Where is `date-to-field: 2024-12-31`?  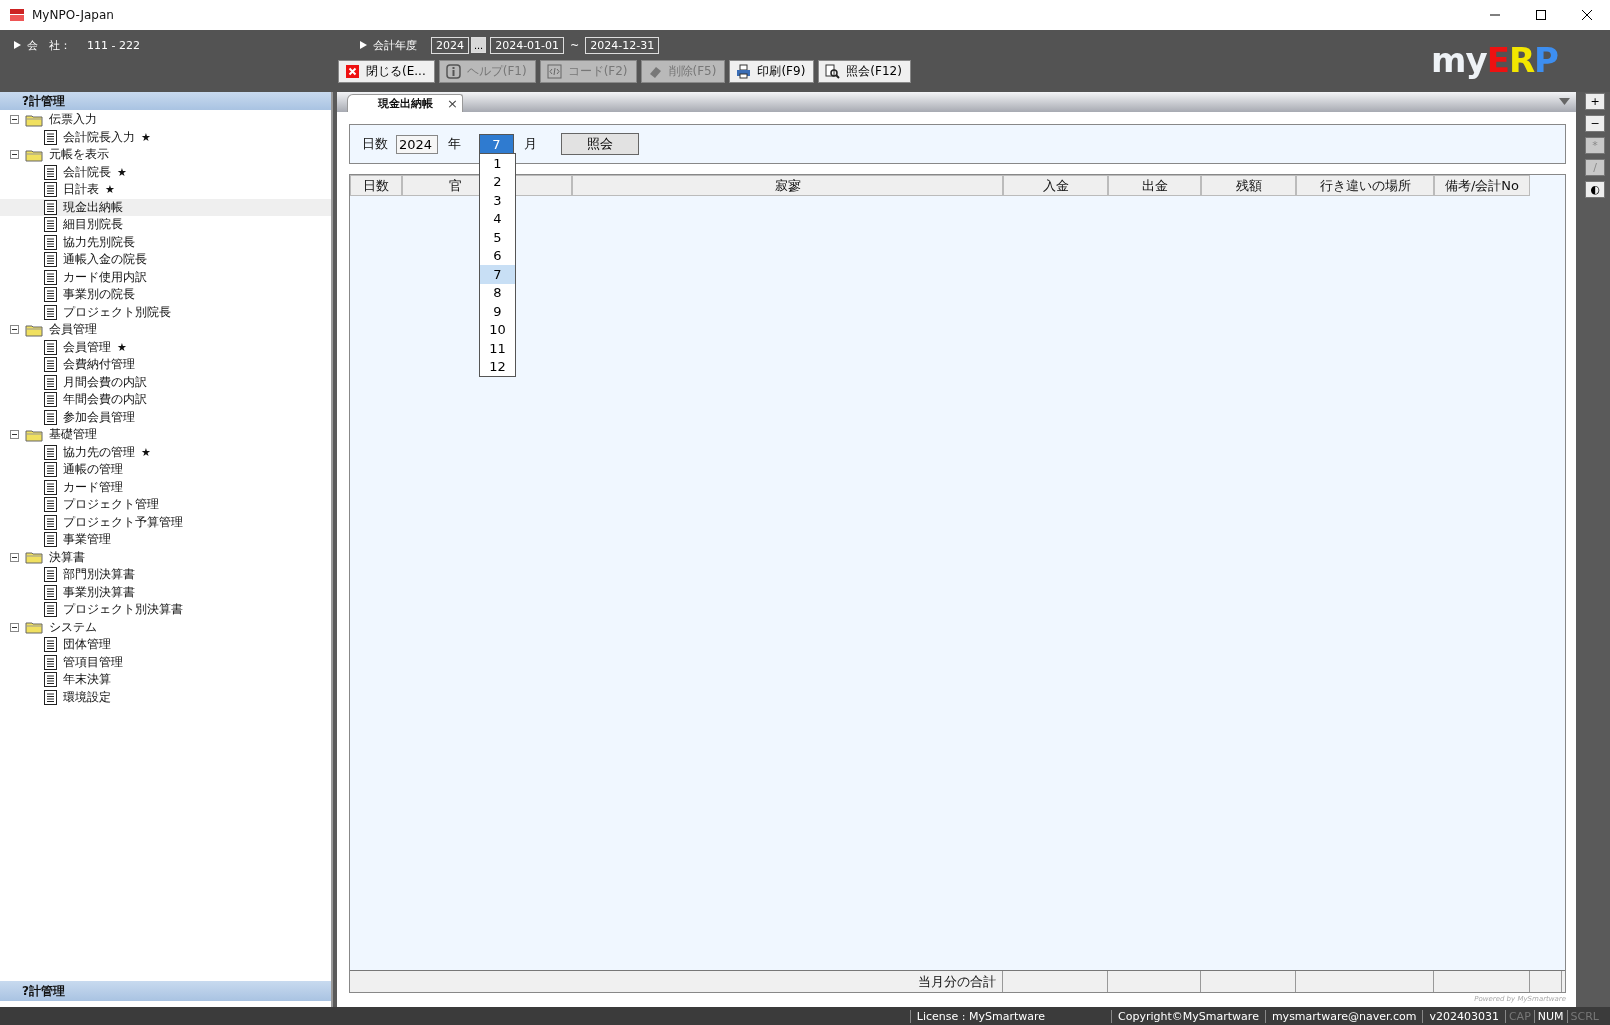 date-to-field: 2024-12-31 is located at coordinates (622, 45).